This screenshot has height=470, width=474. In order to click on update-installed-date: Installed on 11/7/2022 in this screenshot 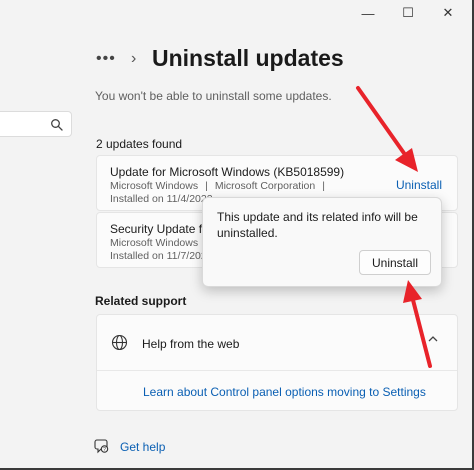, I will do `click(161, 256)`.